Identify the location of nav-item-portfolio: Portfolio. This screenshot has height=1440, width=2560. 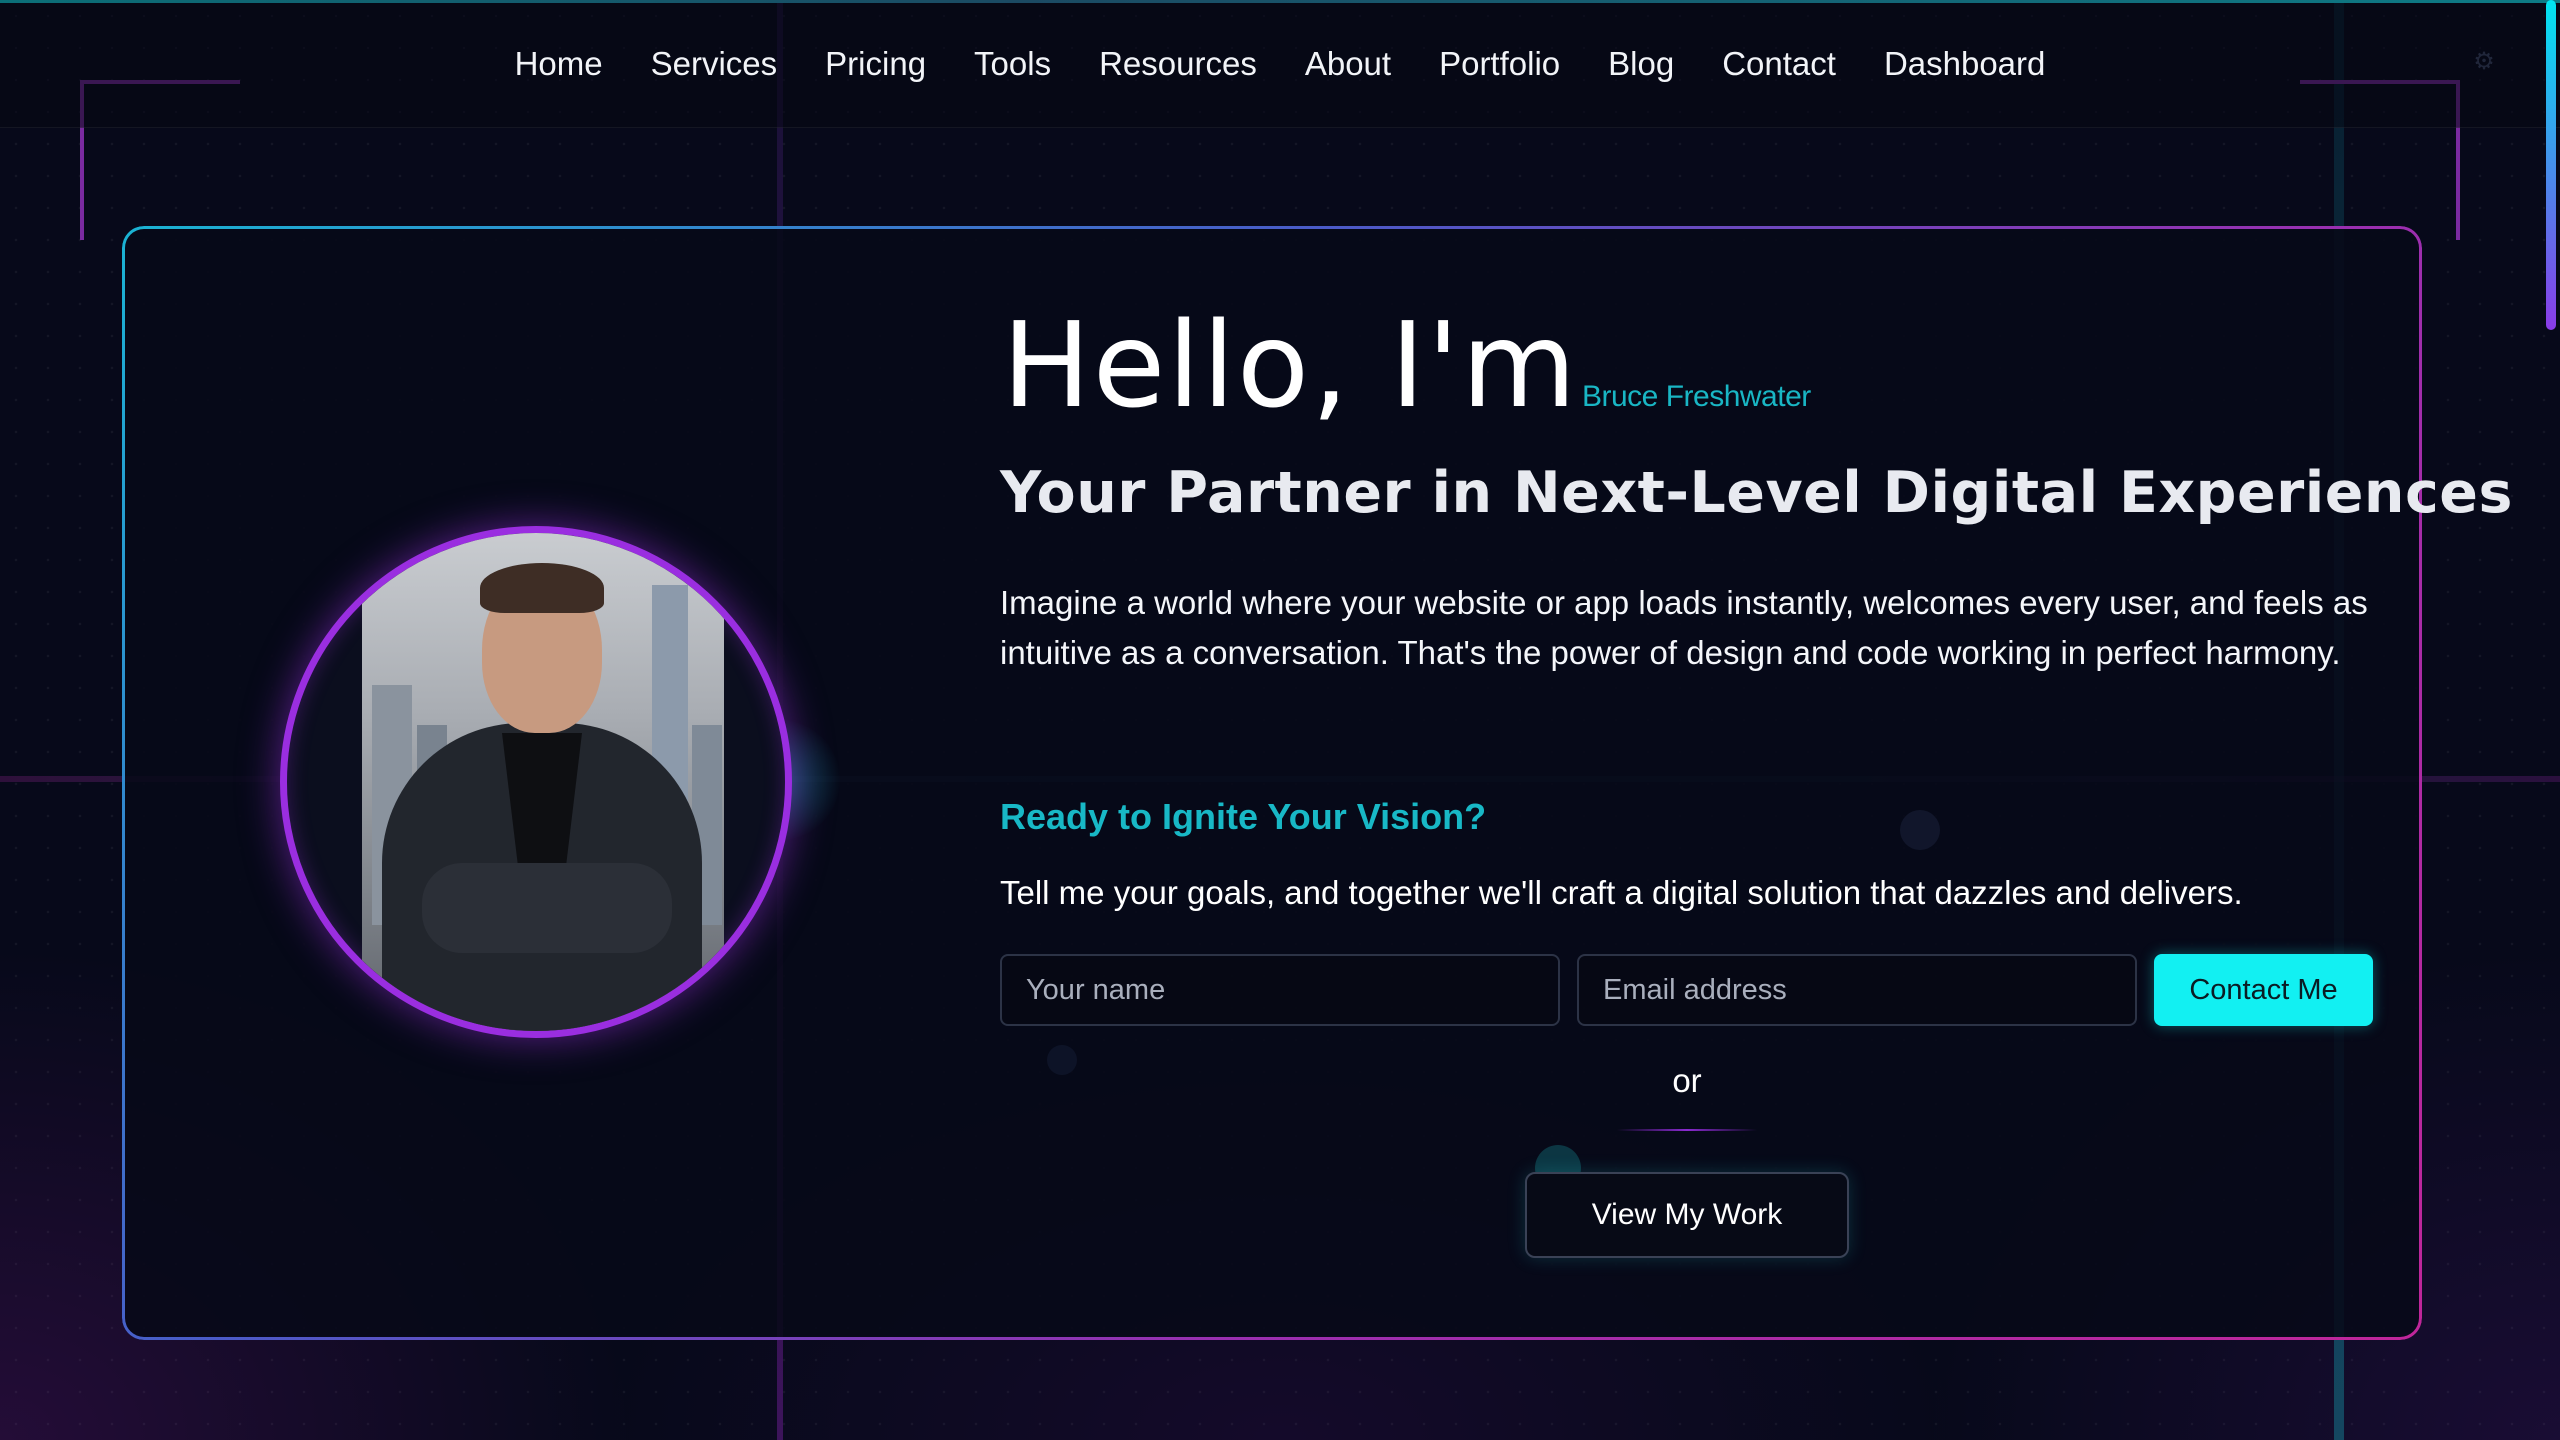
(1499, 64).